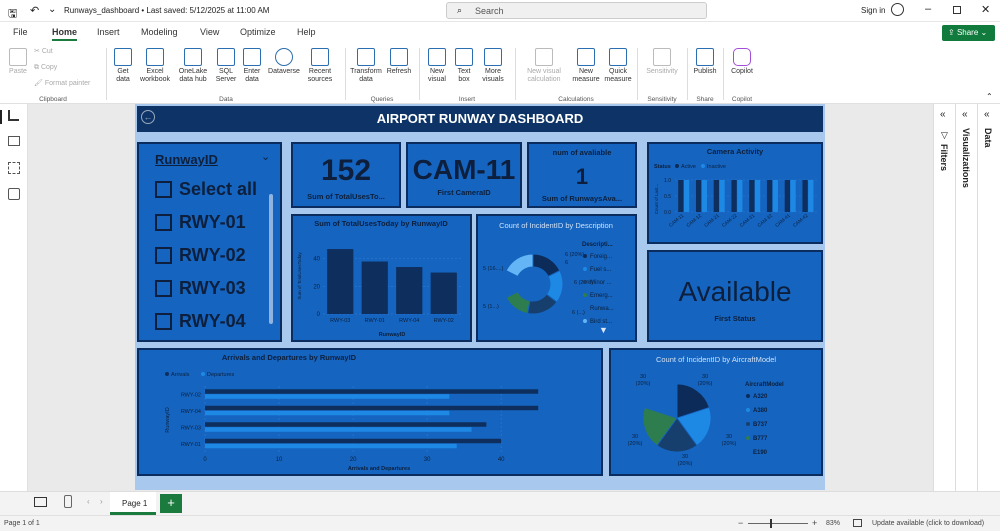  I want to click on cut-button: ✂ Cut, so click(43, 52).